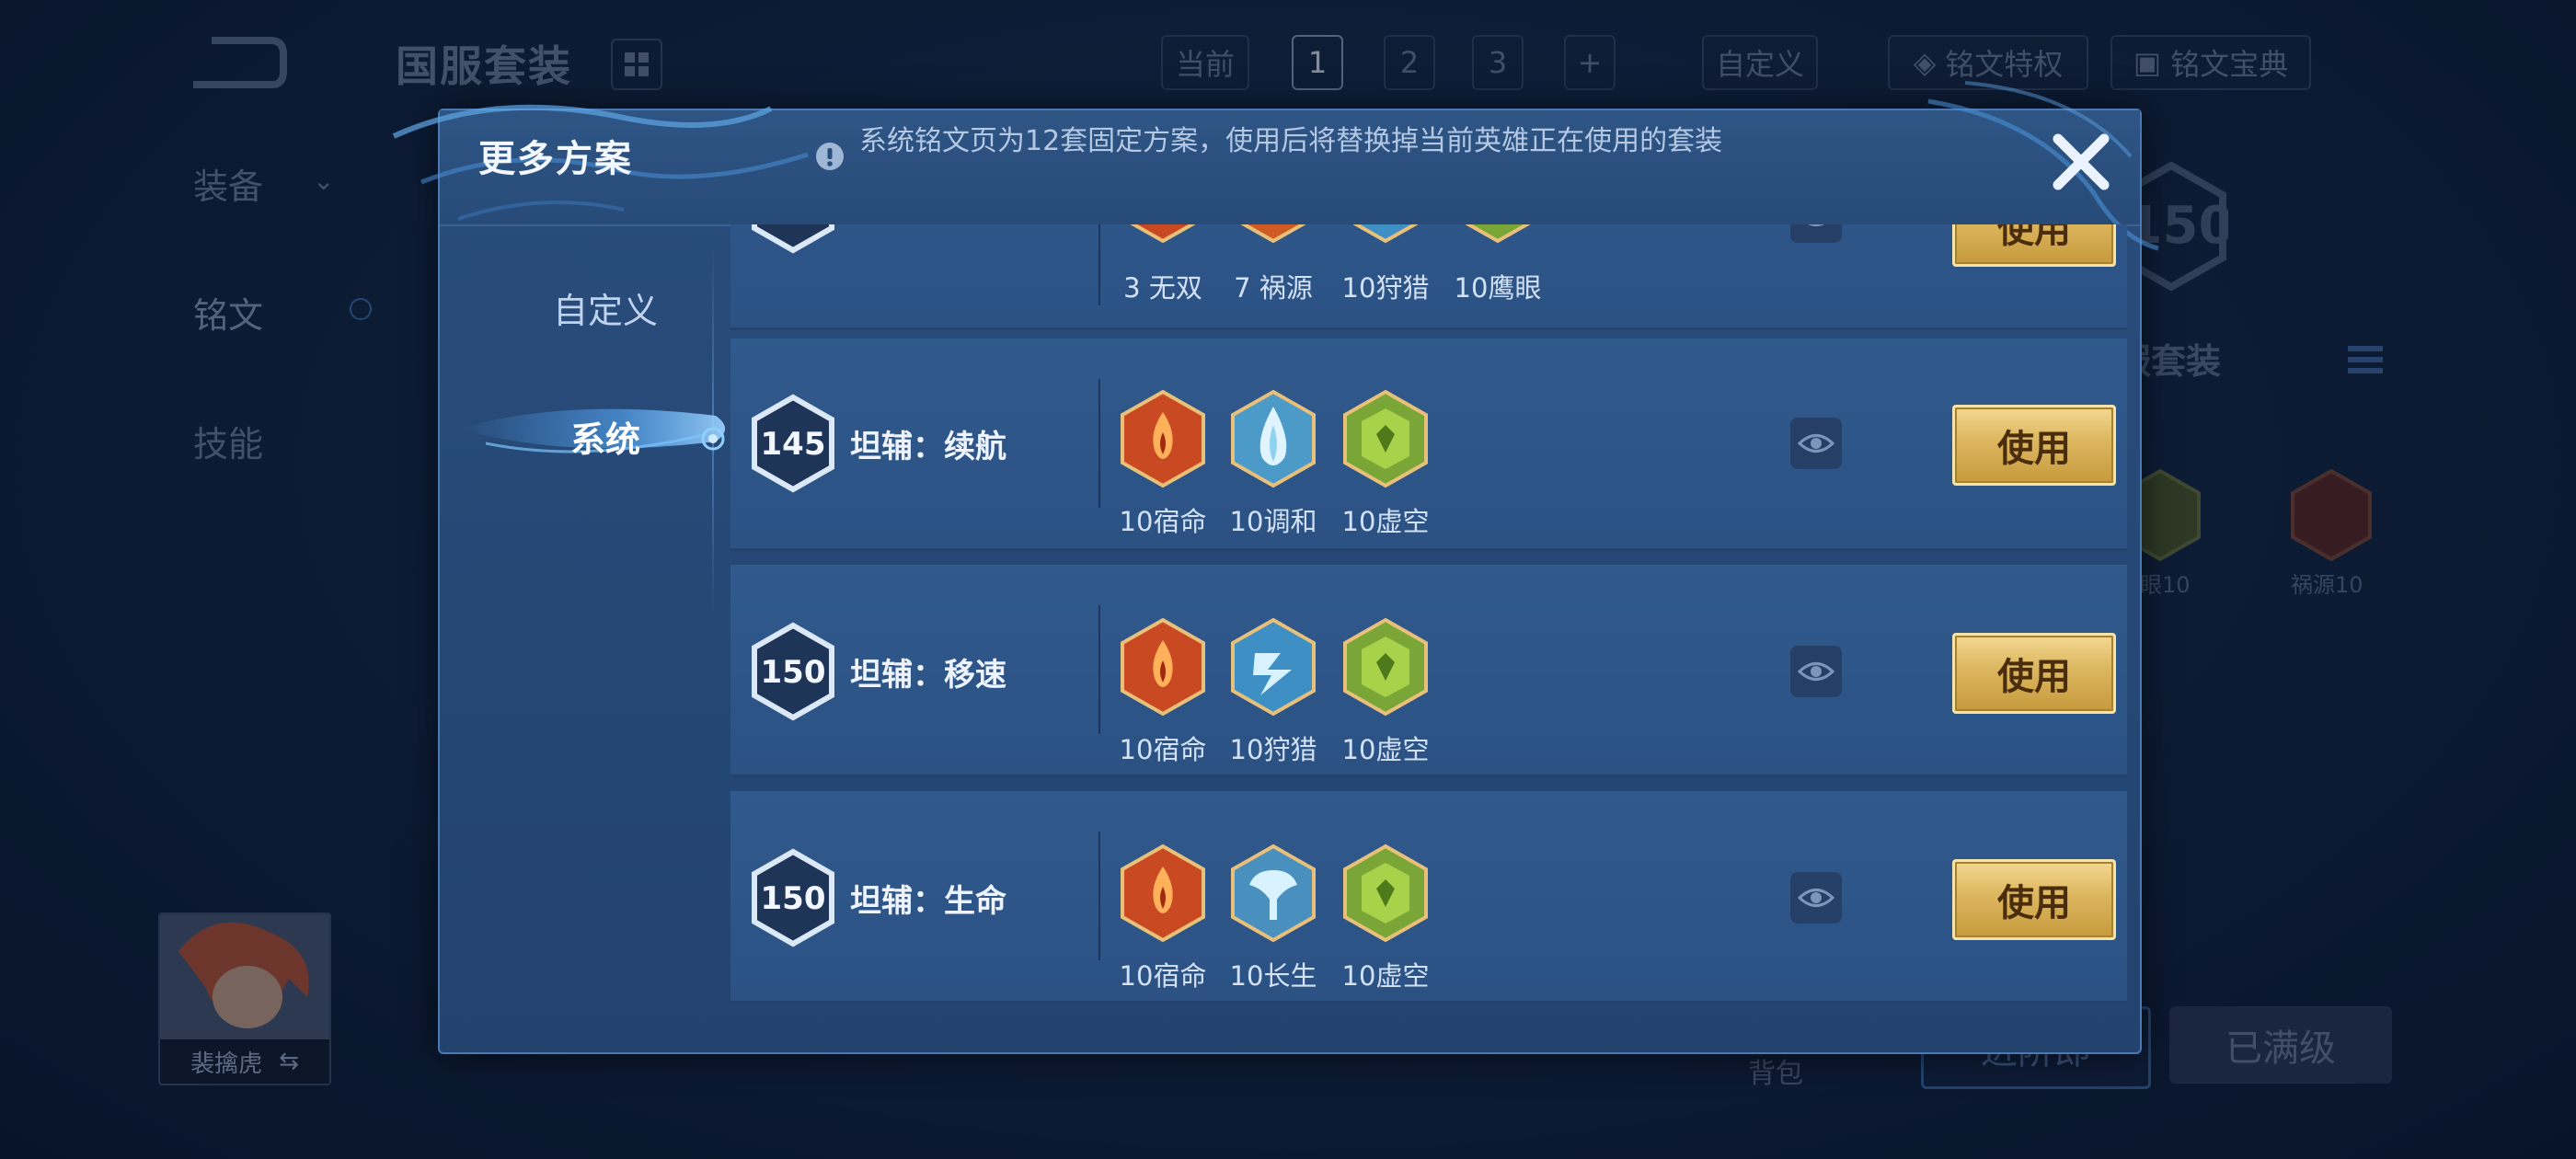 The width and height of the screenshot is (2576, 1159). Describe the element at coordinates (1273, 288) in the screenshot. I see `rune-label: 7 祸源` at that location.